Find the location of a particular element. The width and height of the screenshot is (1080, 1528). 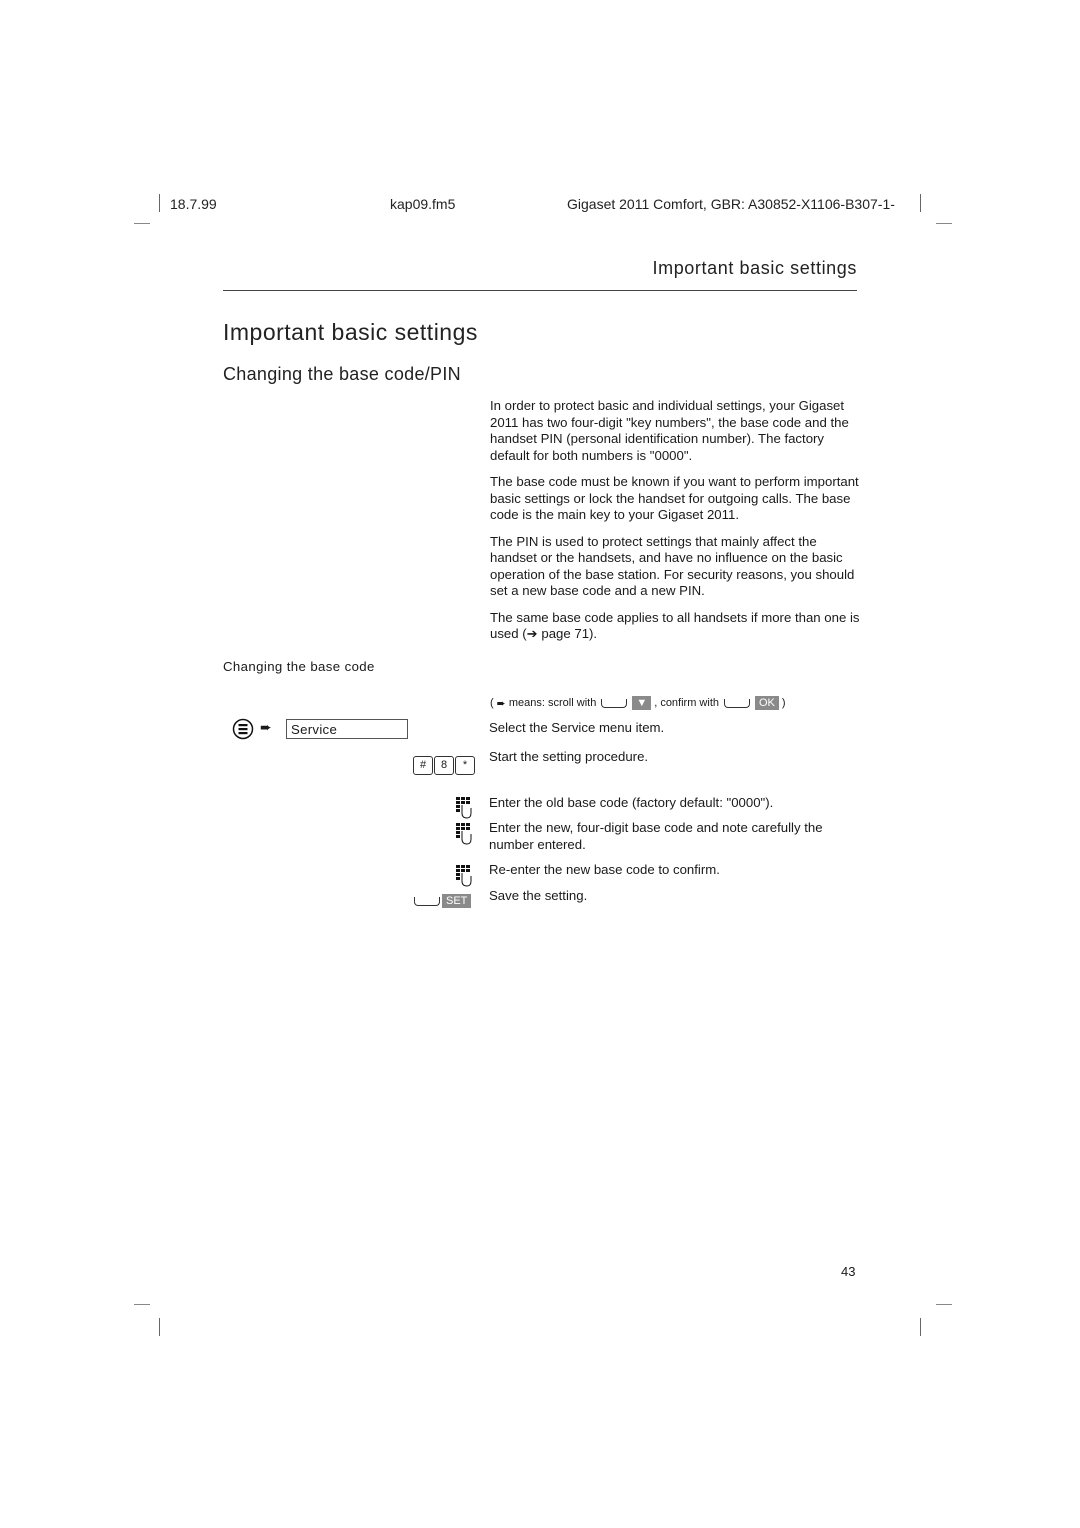

subsection-title: Changing the base code is located at coordinates (299, 666).